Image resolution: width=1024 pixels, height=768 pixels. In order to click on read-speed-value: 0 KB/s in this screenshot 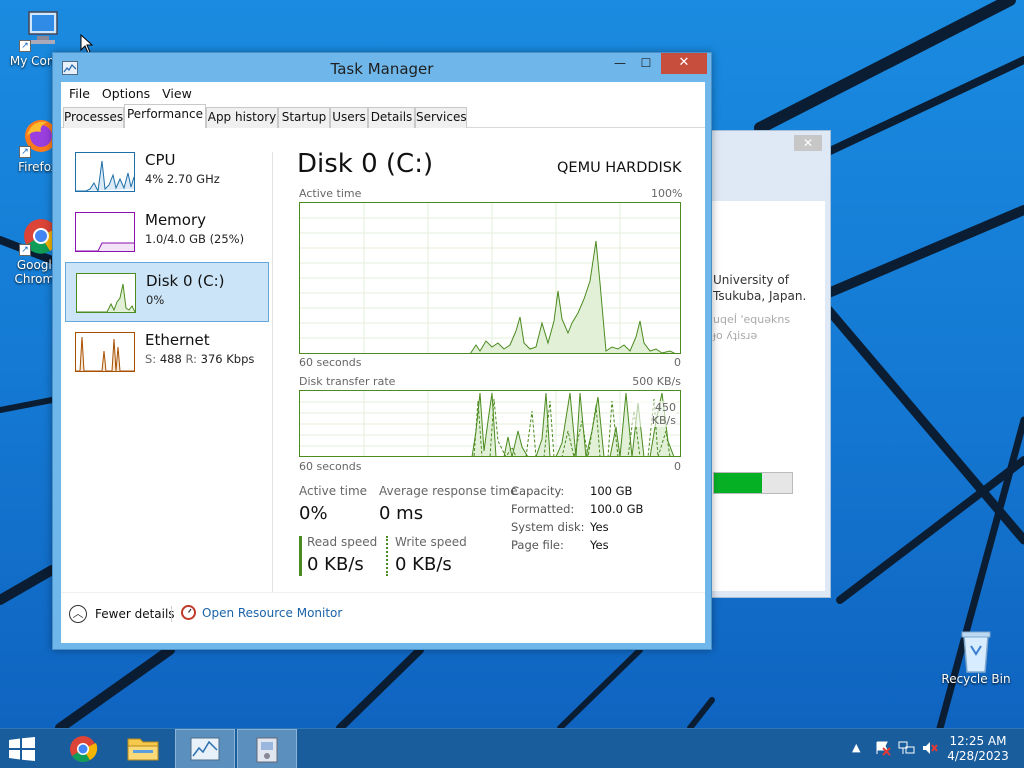, I will do `click(335, 564)`.